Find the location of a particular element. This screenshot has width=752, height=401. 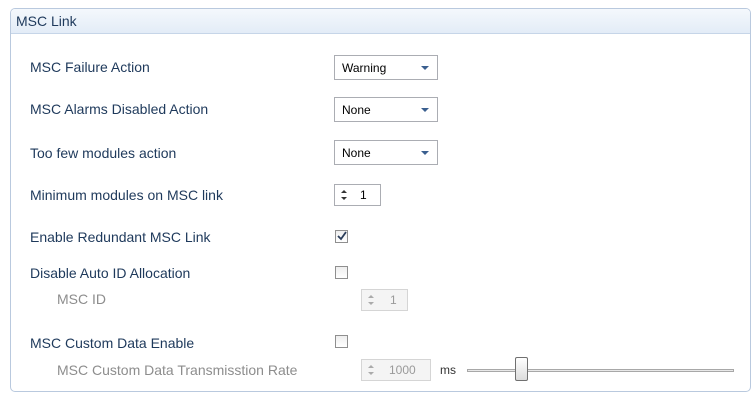

custom-data-rate-slider-track is located at coordinates (600, 370).